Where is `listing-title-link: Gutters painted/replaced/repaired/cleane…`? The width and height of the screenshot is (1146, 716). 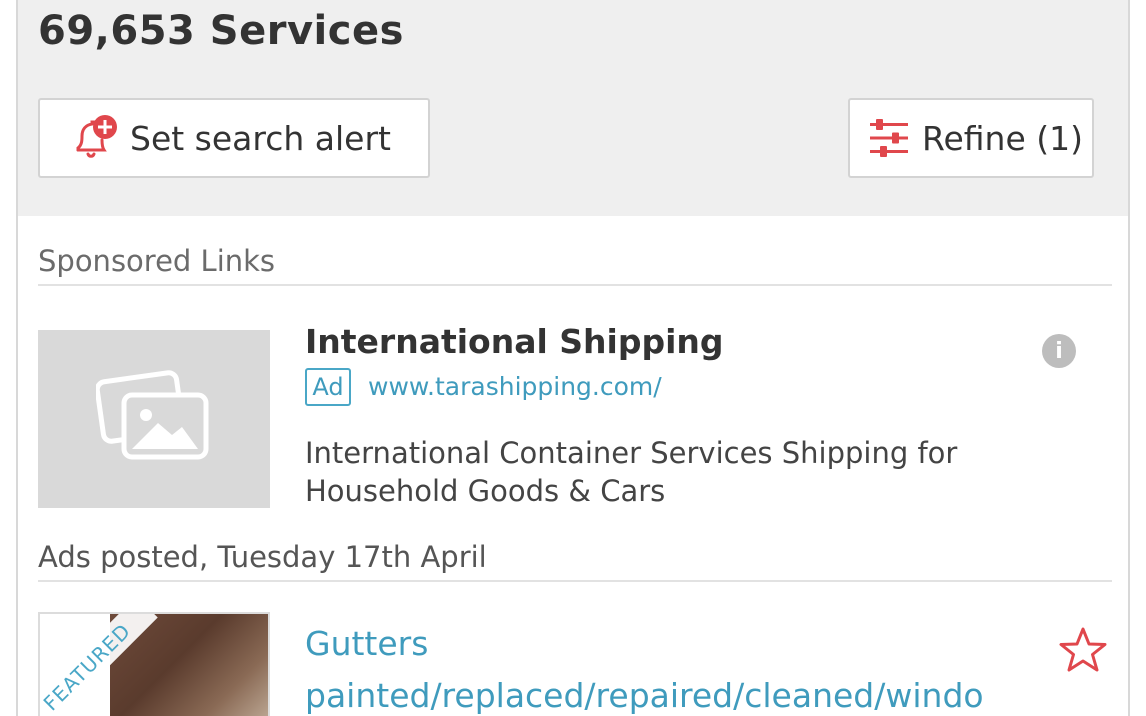 listing-title-link: Gutters painted/replaced/repaired/cleane… is located at coordinates (670, 667).